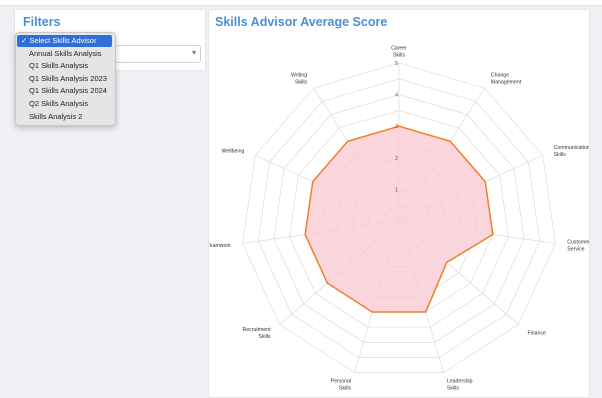 The height and width of the screenshot is (398, 602). What do you see at coordinates (301, 3) in the screenshot?
I see `top-bar` at bounding box center [301, 3].